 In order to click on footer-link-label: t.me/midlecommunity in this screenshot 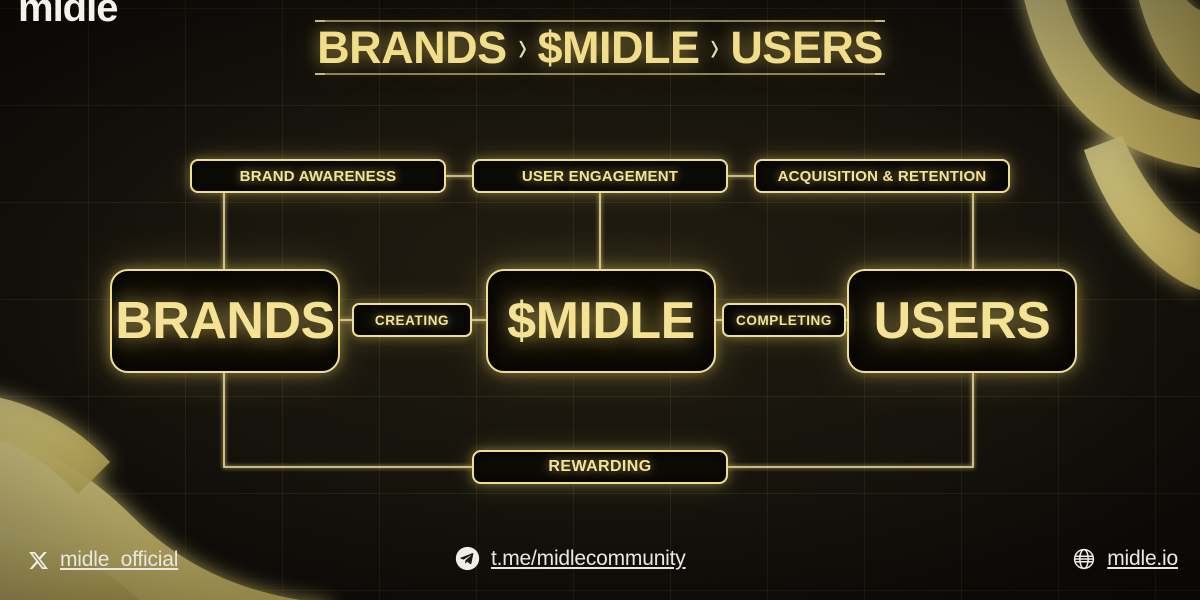, I will do `click(588, 558)`.